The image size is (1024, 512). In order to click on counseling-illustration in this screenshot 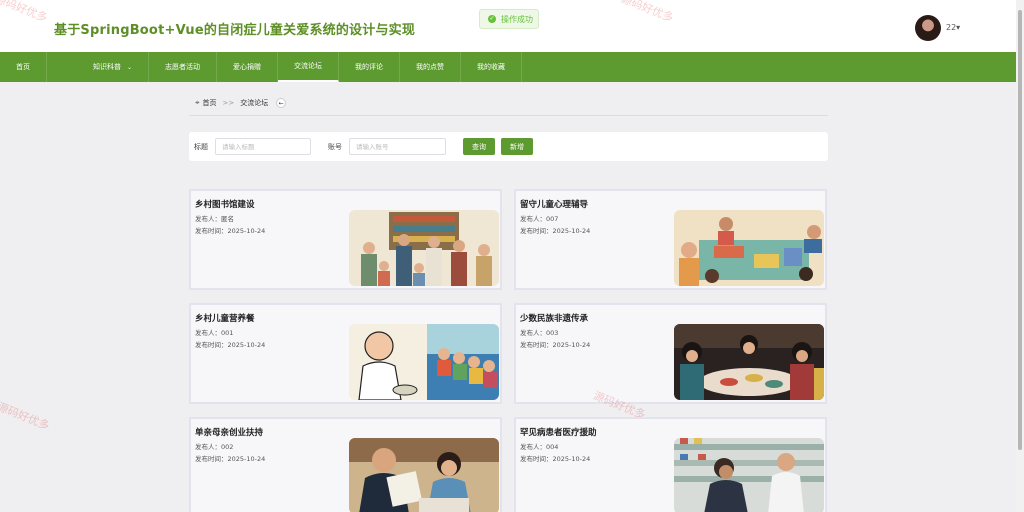, I will do `click(749, 248)`.